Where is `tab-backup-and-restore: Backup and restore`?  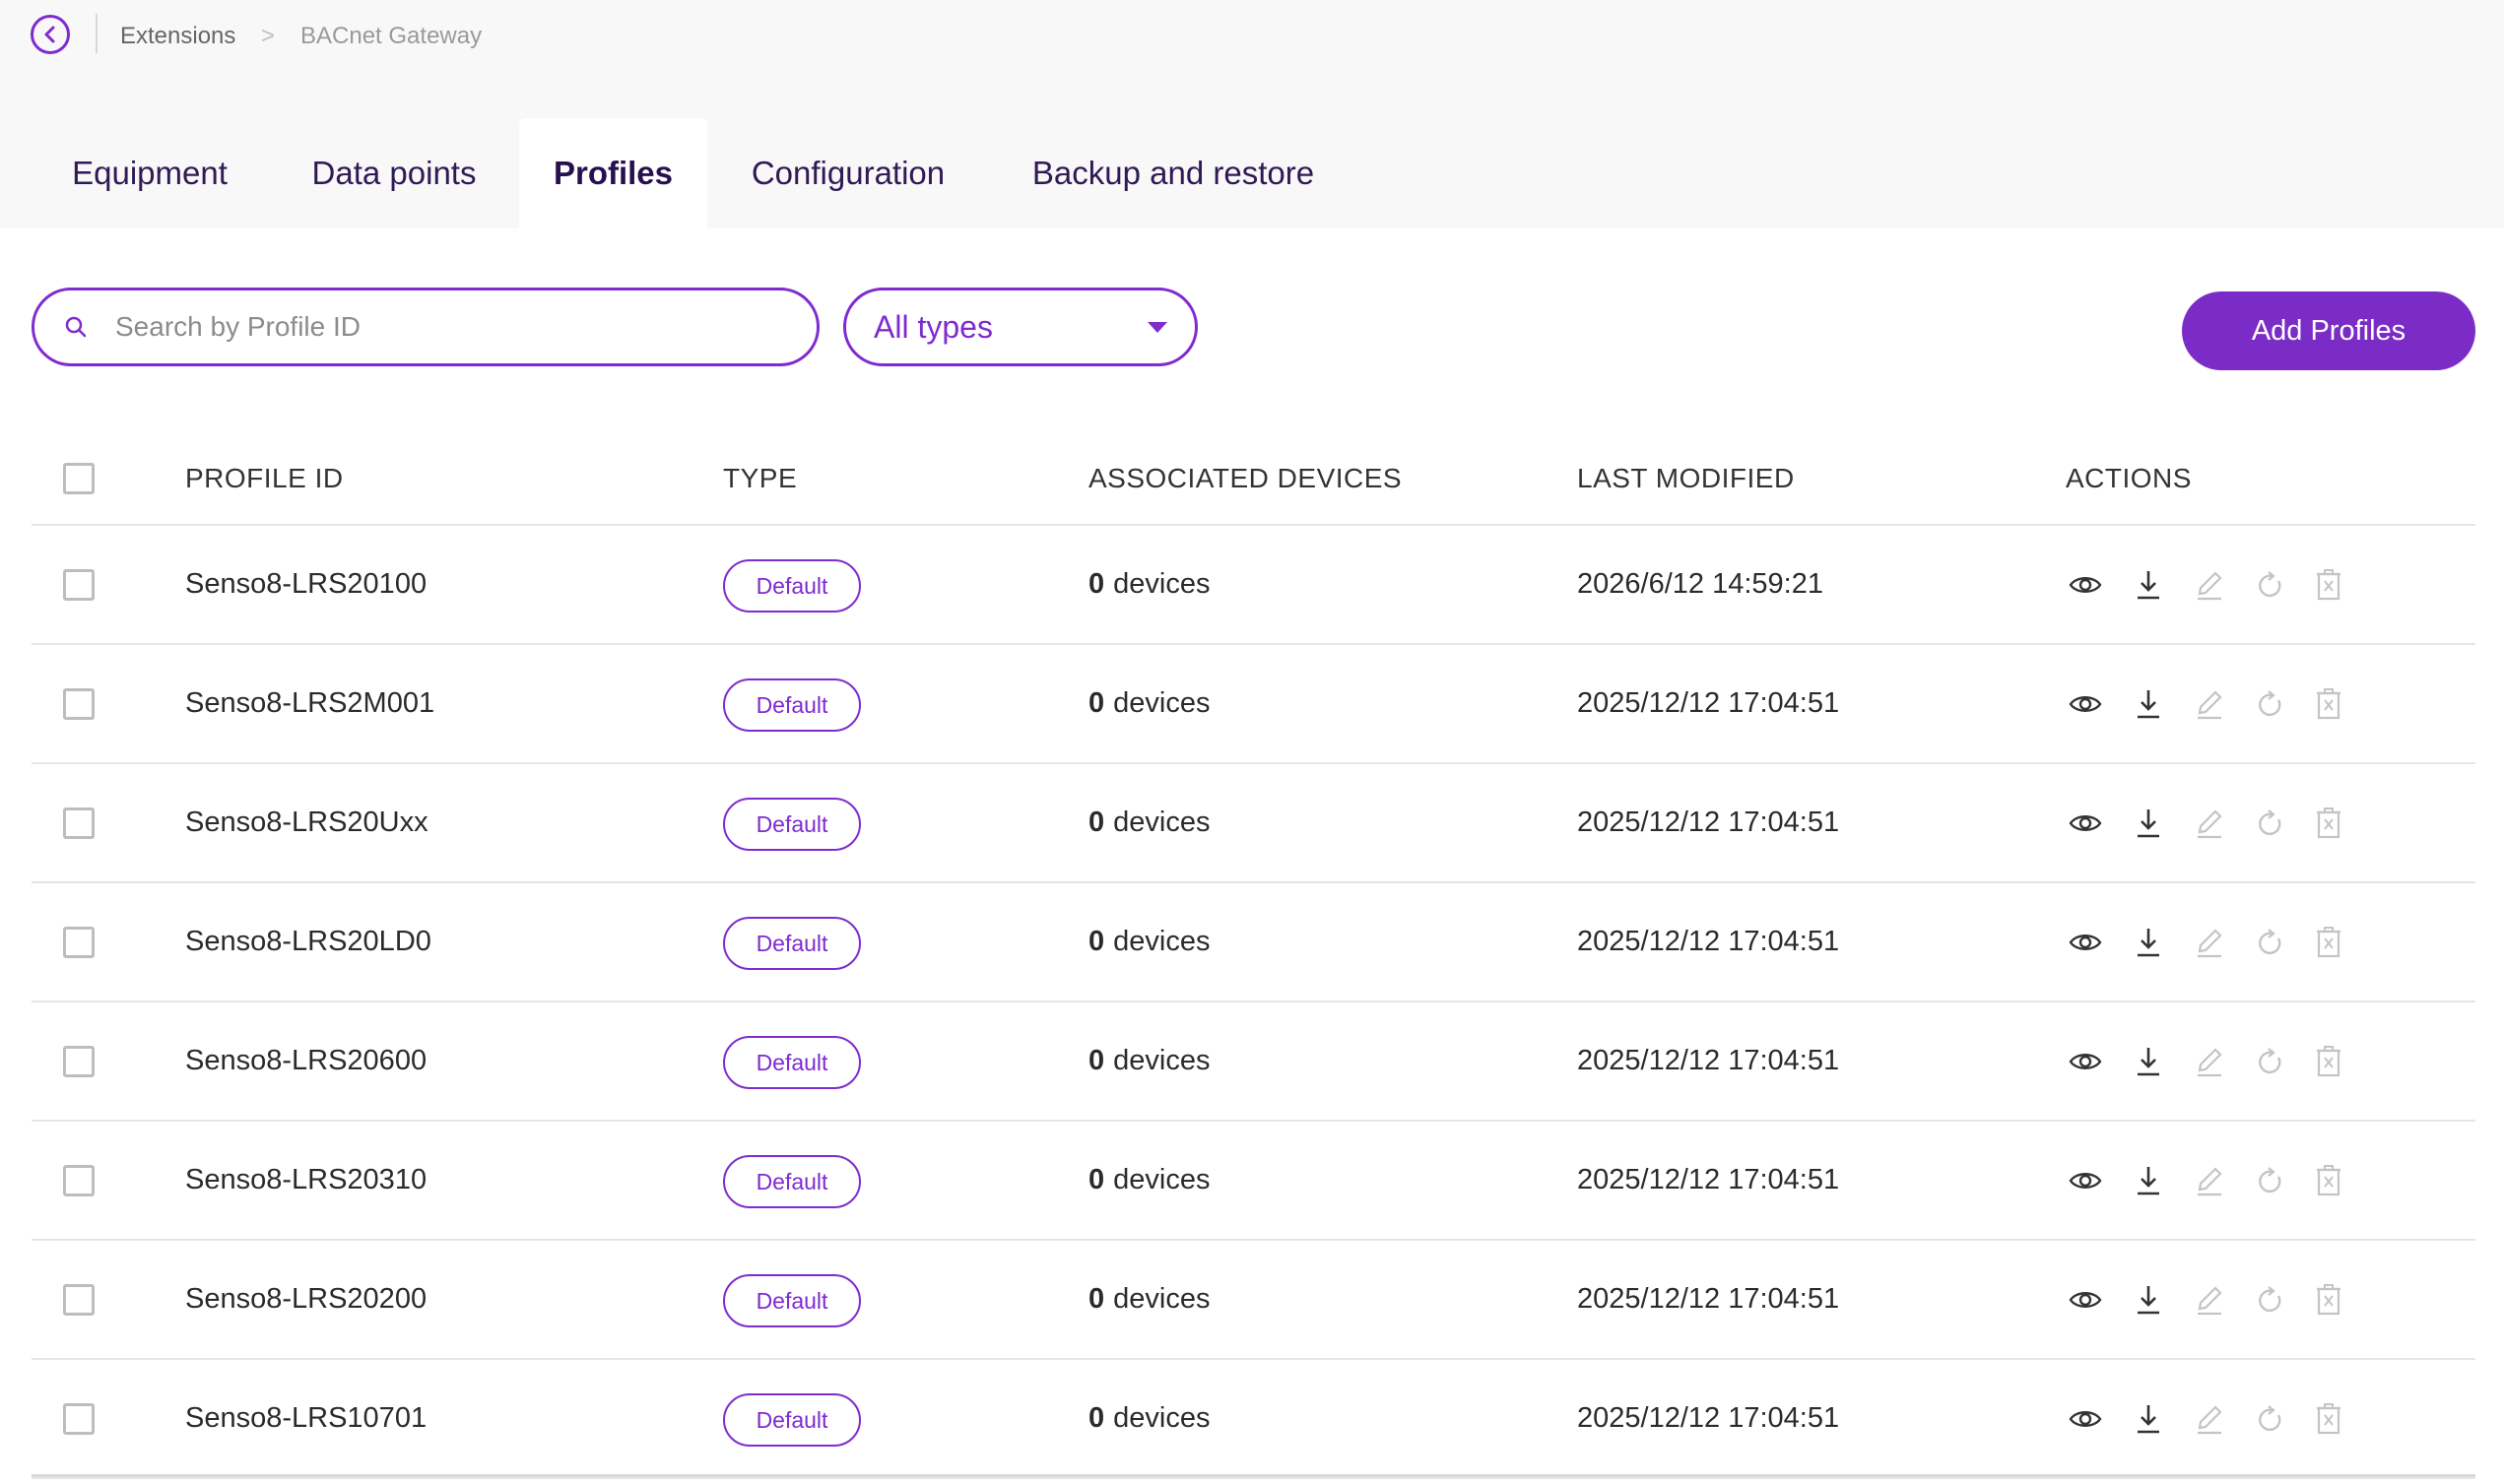
tab-backup-and-restore: Backup and restore is located at coordinates (1173, 173).